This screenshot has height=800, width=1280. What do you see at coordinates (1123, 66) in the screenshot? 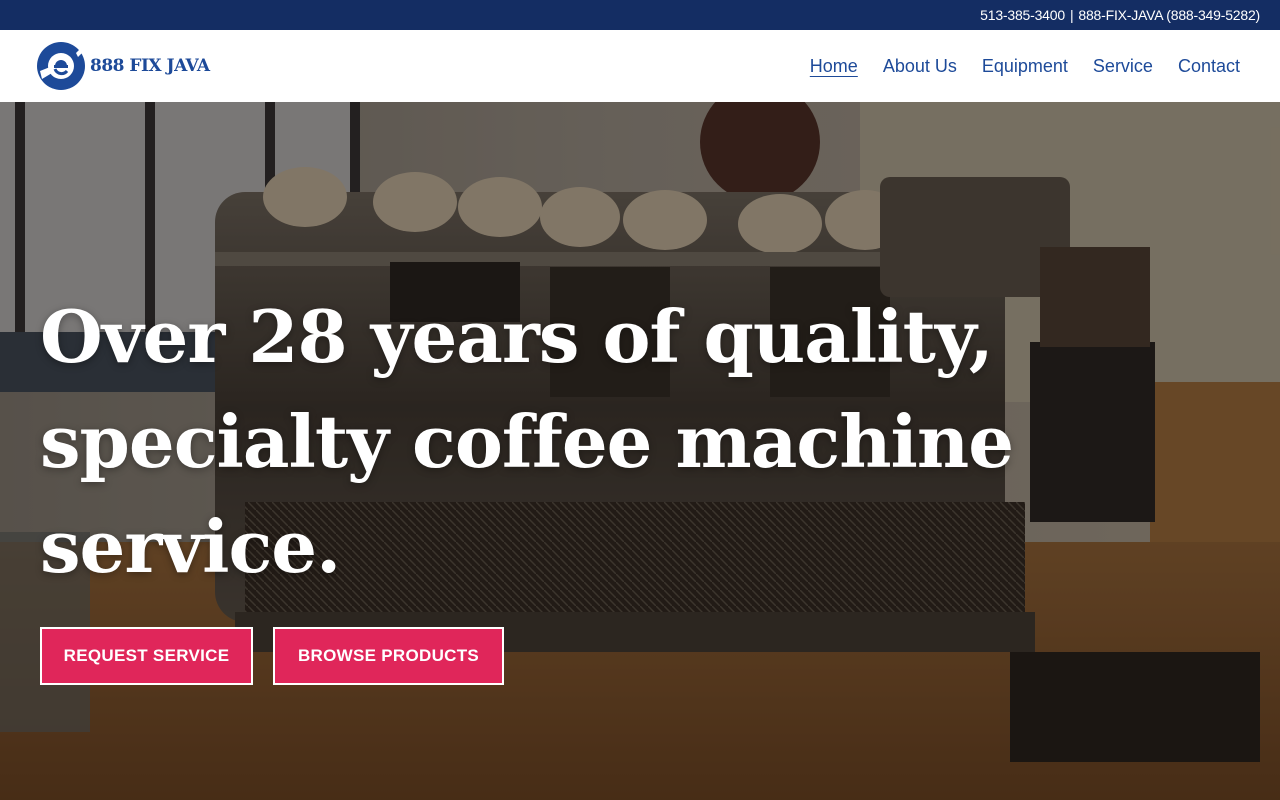
I see `nav-service: Service` at bounding box center [1123, 66].